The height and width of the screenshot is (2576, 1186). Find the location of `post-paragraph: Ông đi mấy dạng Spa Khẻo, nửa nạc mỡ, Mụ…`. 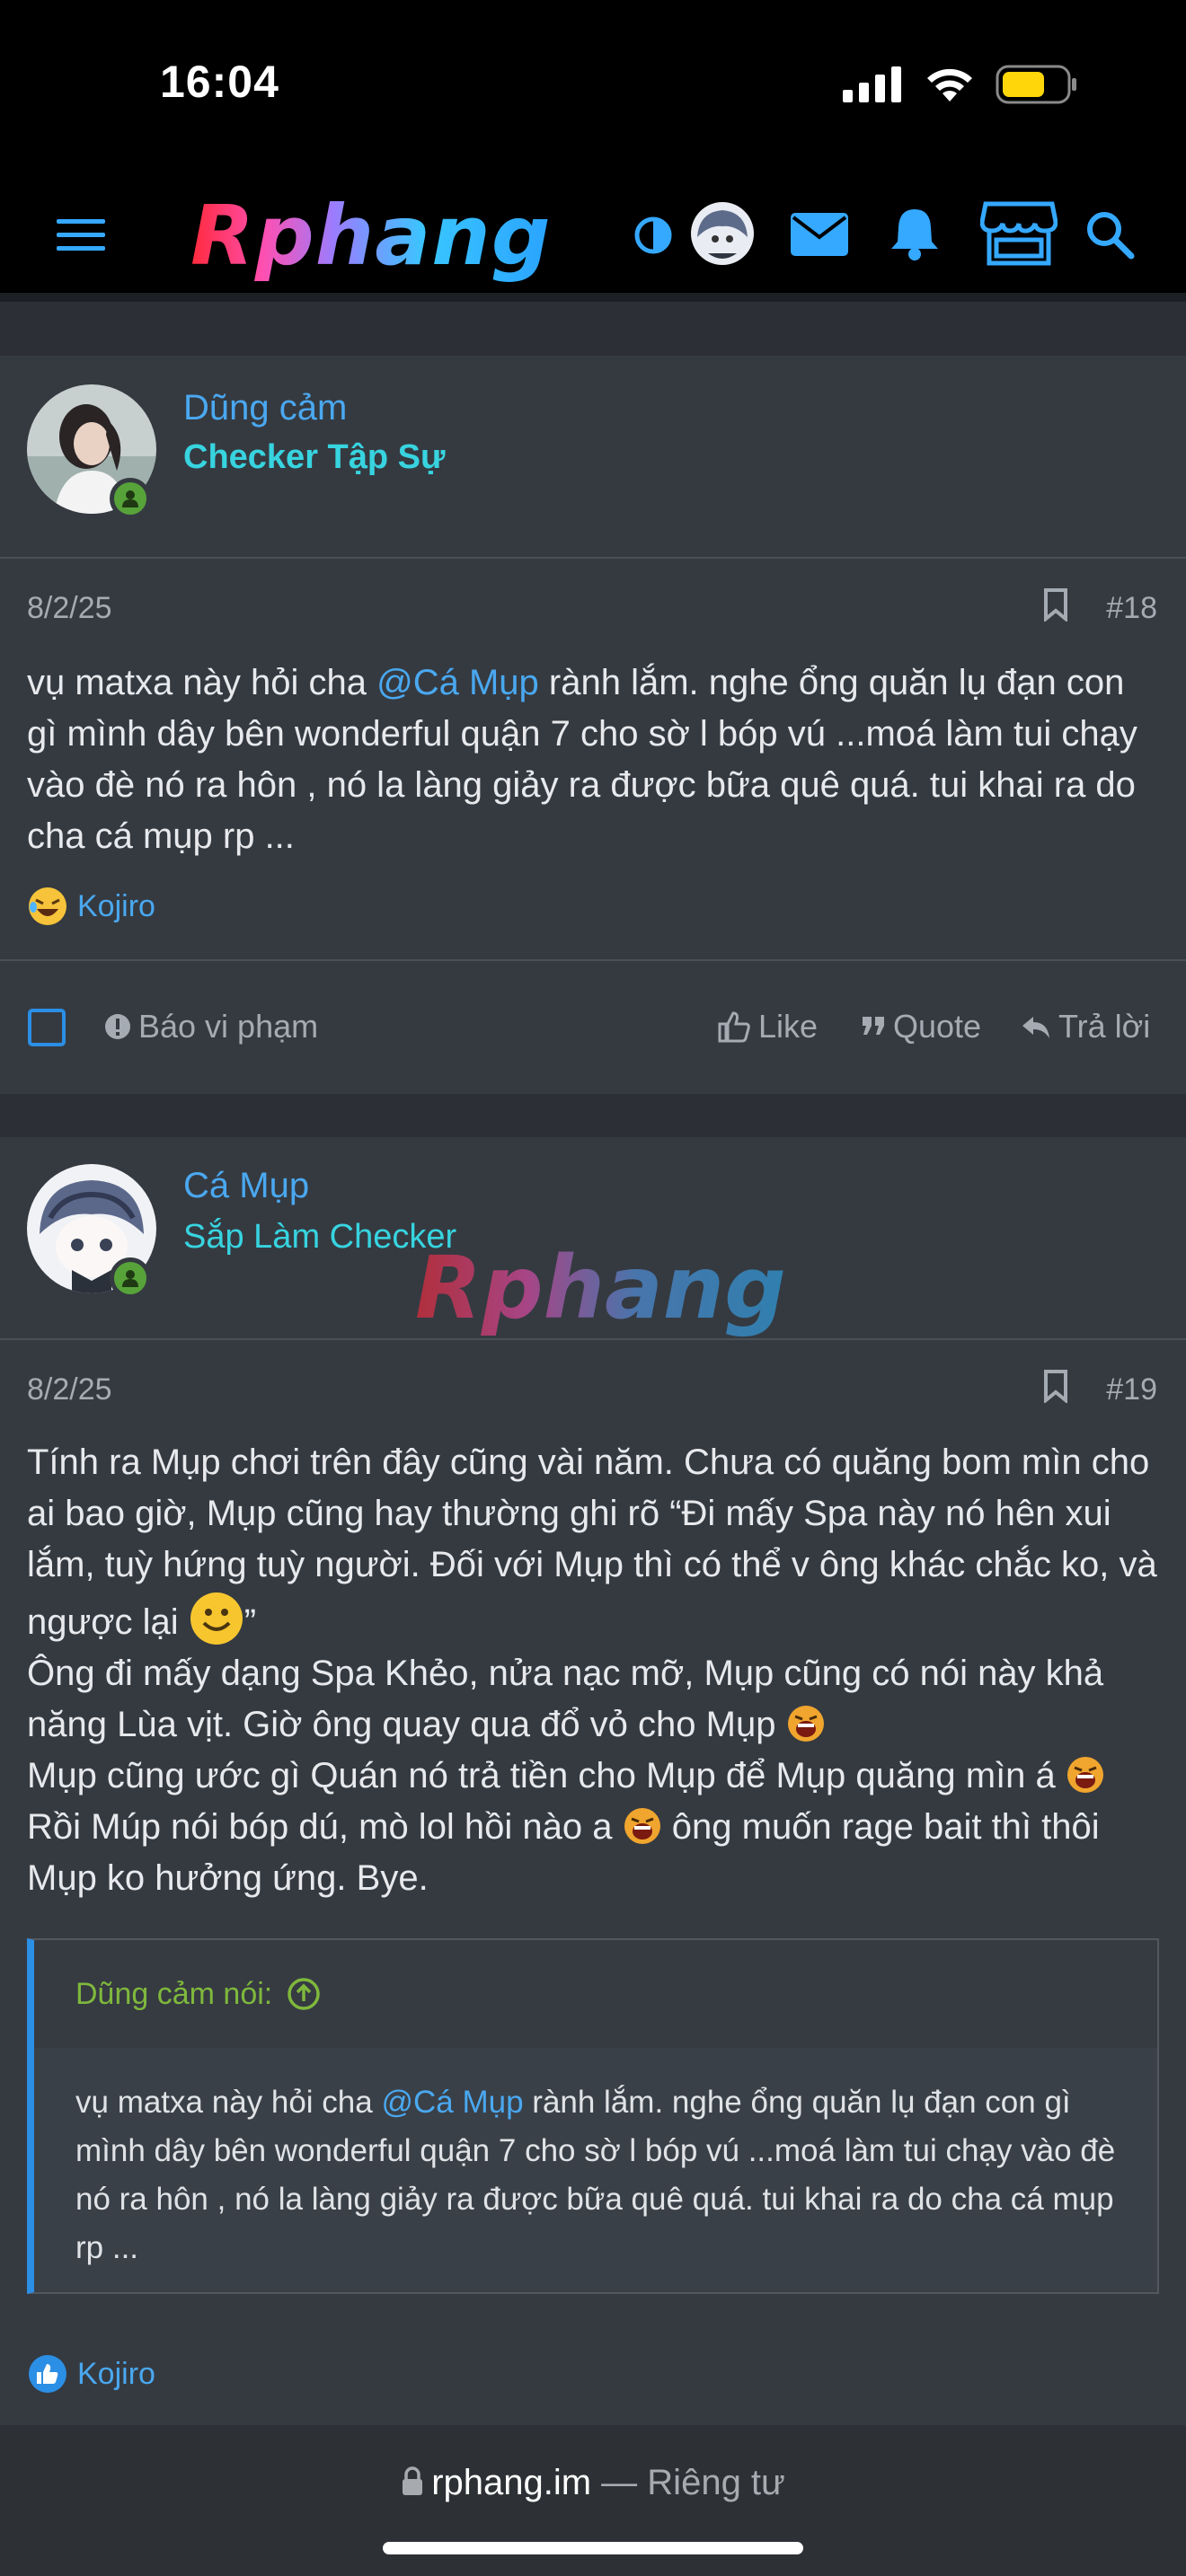

post-paragraph: Ông đi mấy dạng Spa Khẻo, nửa nạc mỡ, Mụ… is located at coordinates (594, 1699).